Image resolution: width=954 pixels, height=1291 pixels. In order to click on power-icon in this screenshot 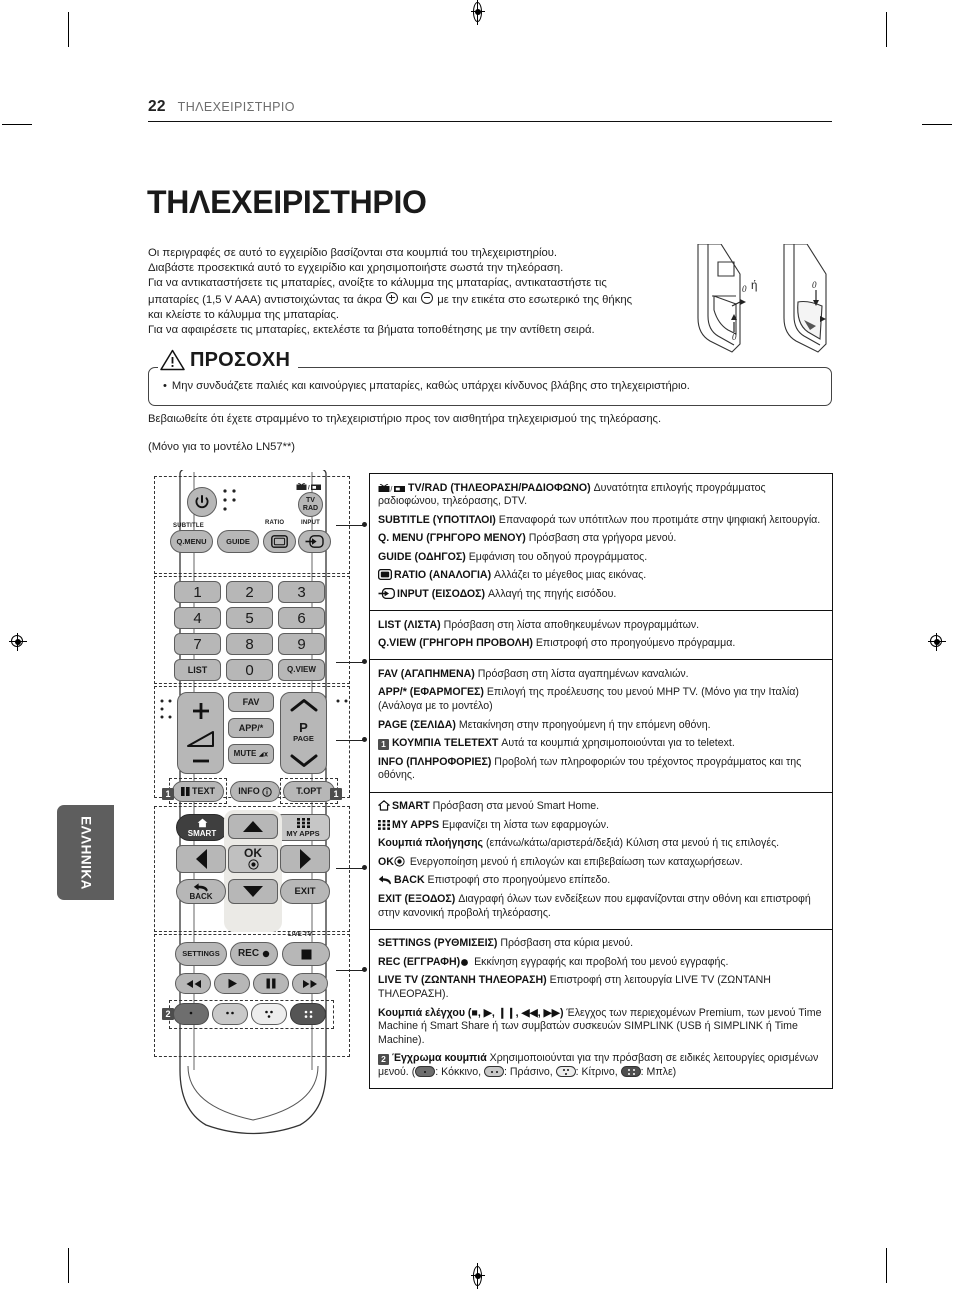, I will do `click(202, 502)`.